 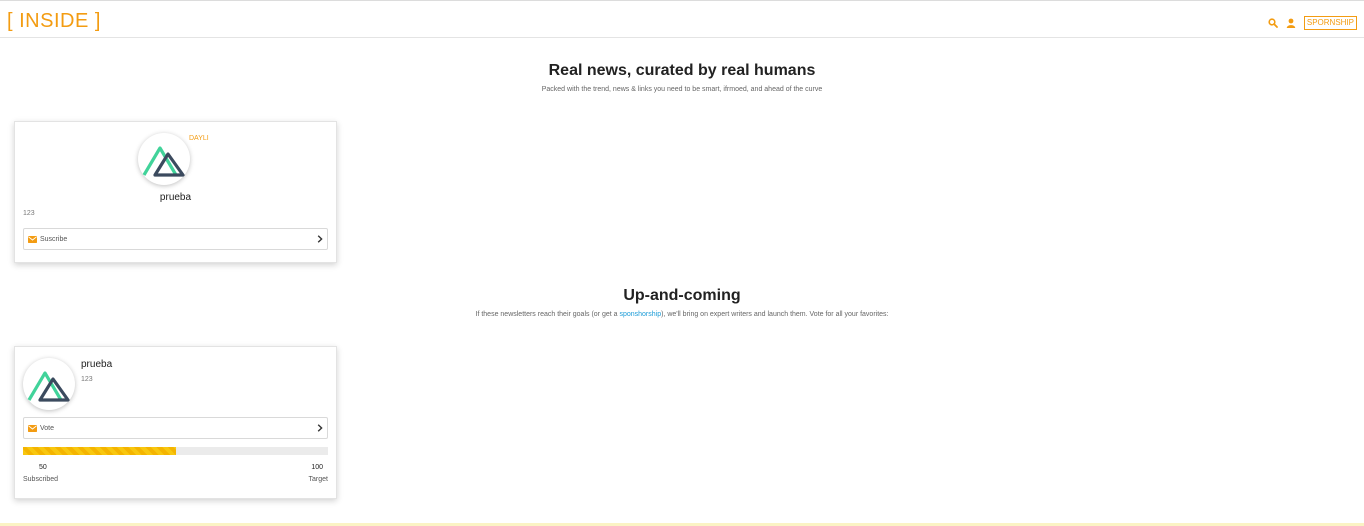 I want to click on subscribe-label: Suscribe, so click(x=54, y=239).